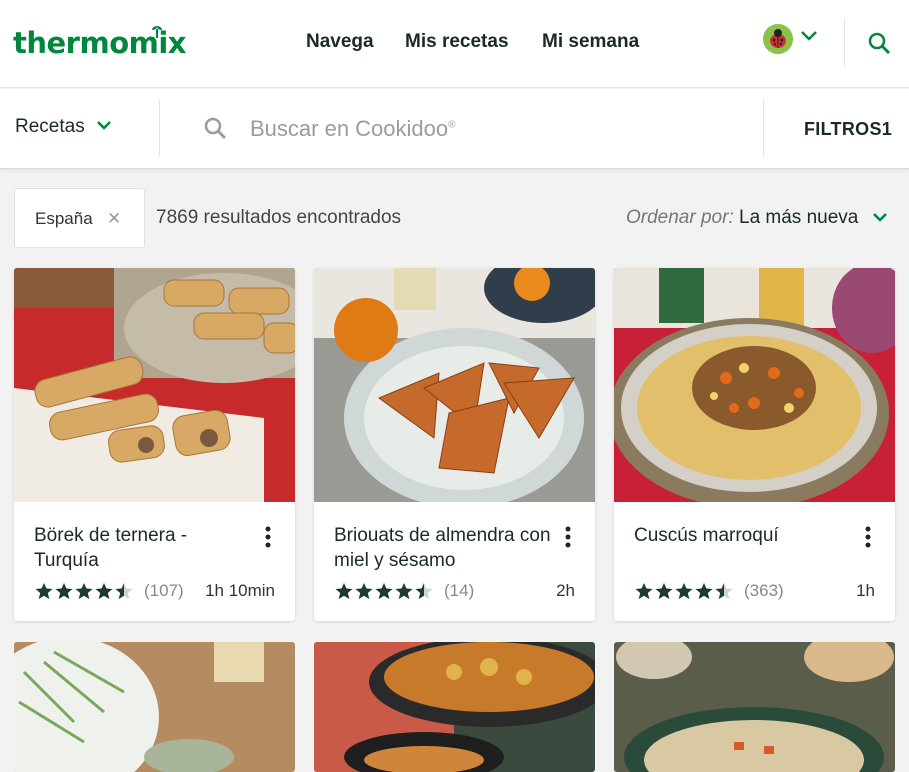 This screenshot has height=772, width=909. Describe the element at coordinates (240, 590) in the screenshot. I see `cook-time: 1h 10min` at that location.